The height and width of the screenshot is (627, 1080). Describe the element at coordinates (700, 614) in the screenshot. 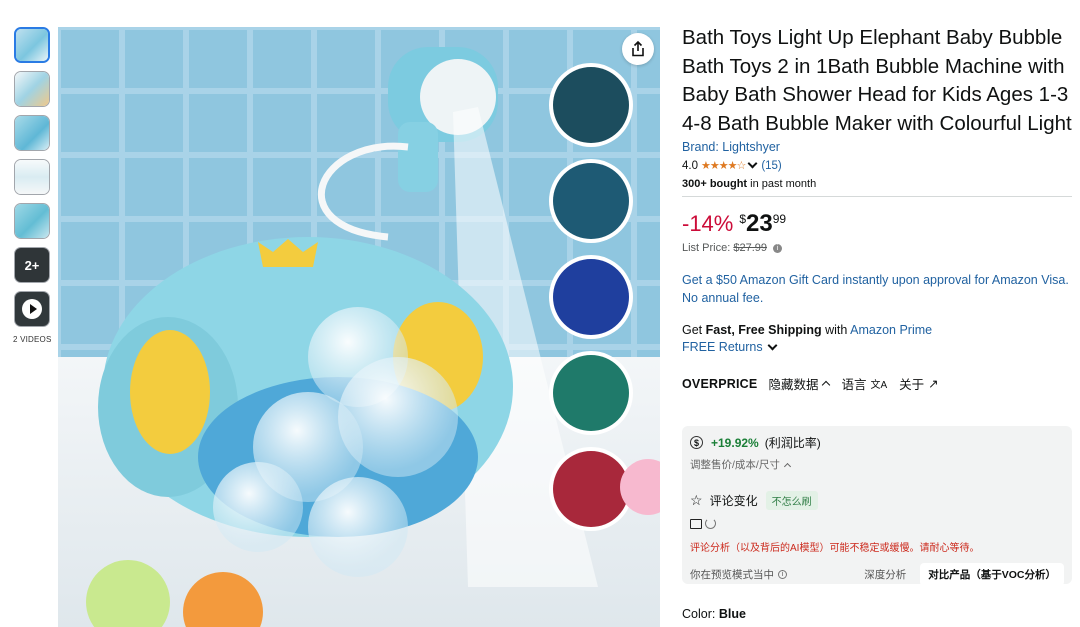

I see `color-label: Color:` at that location.